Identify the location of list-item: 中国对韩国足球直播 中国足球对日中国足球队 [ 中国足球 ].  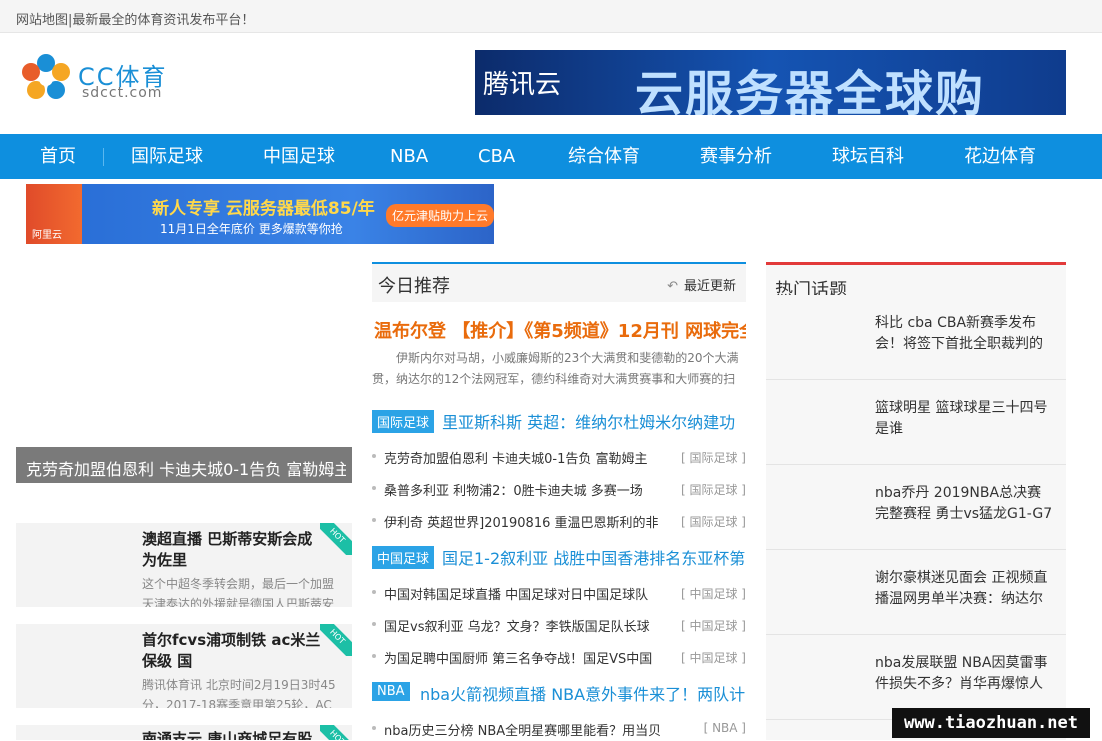
(559, 593).